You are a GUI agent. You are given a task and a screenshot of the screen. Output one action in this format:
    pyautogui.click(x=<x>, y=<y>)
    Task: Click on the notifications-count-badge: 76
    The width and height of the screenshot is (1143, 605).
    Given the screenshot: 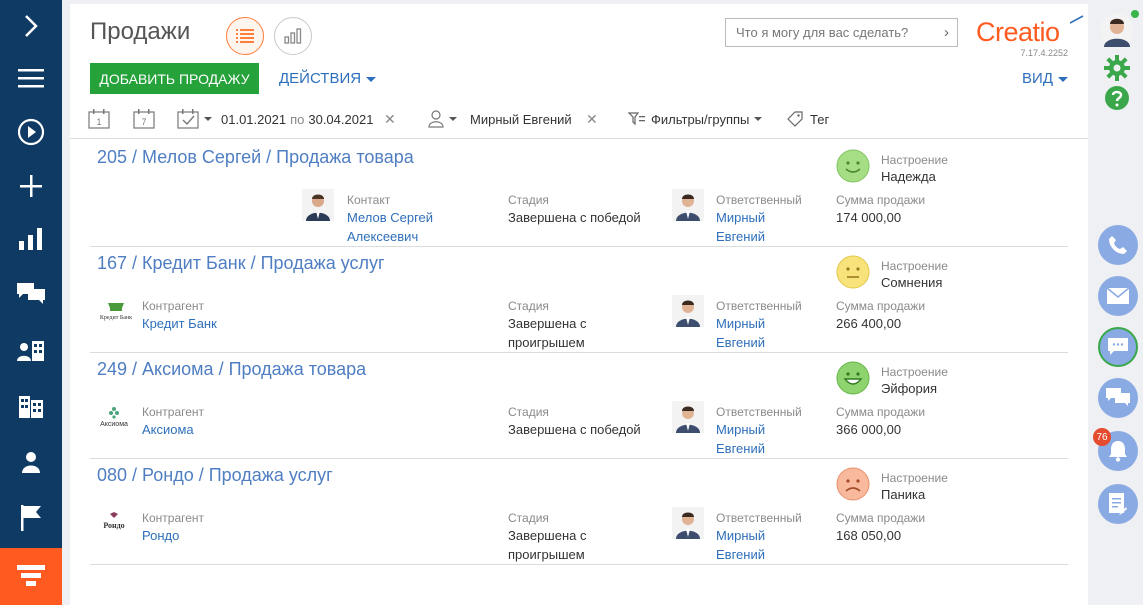 What is the action you would take?
    pyautogui.click(x=1102, y=437)
    